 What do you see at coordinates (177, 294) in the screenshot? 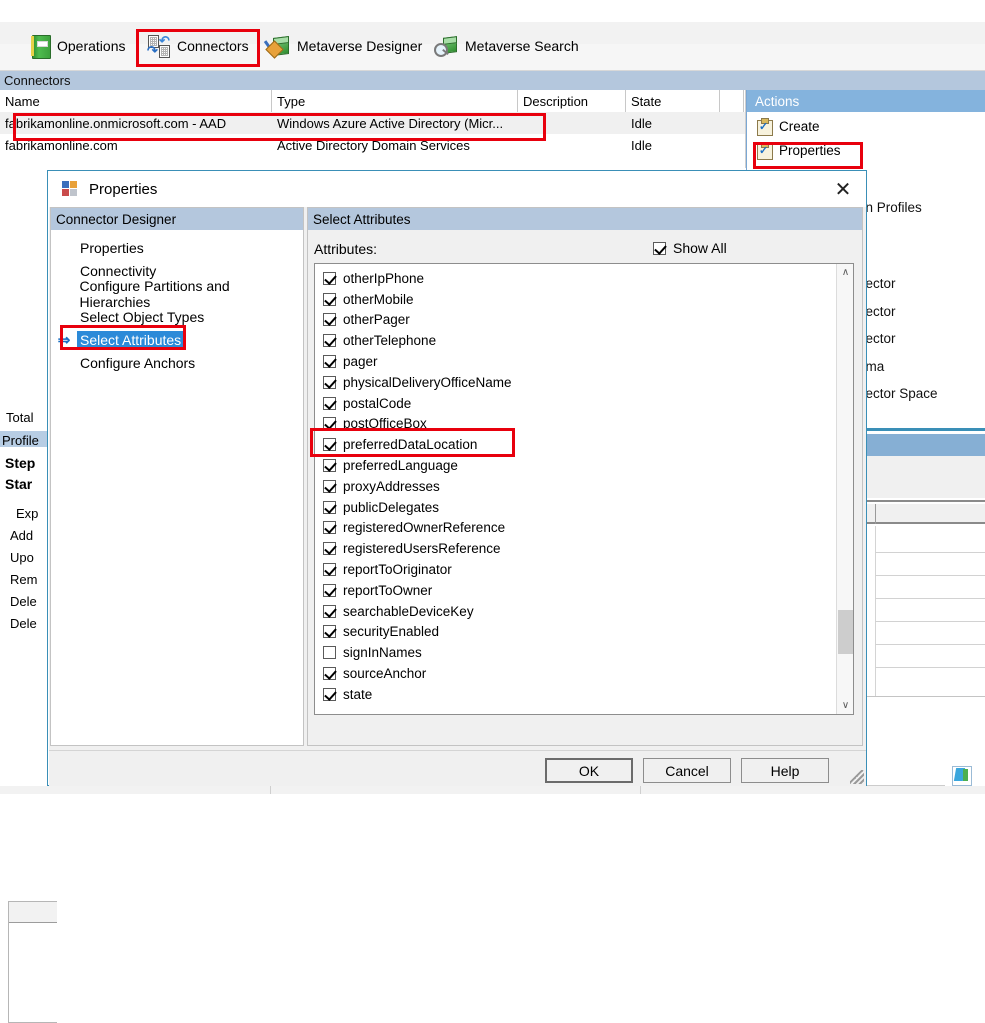
I see `nav-item-configure-partitions: ⇒ Configure Partitions and Hierarchies` at bounding box center [177, 294].